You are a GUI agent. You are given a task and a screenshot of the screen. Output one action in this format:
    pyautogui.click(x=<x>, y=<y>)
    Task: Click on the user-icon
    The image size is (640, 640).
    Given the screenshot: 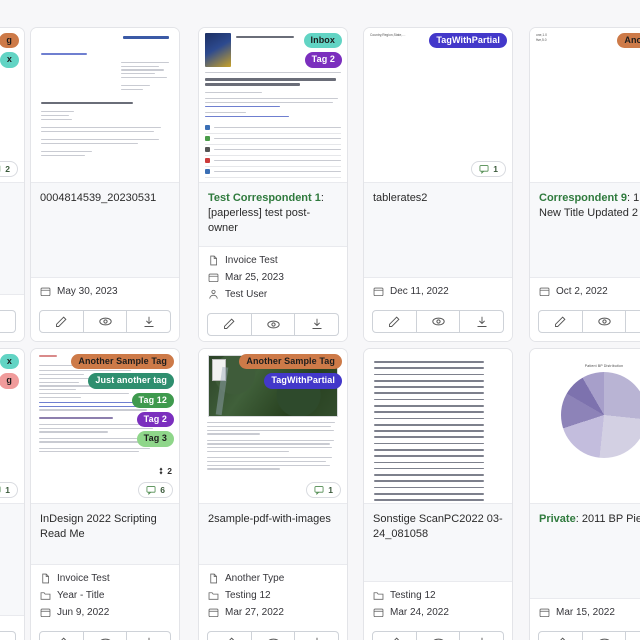 What is the action you would take?
    pyautogui.click(x=213, y=294)
    